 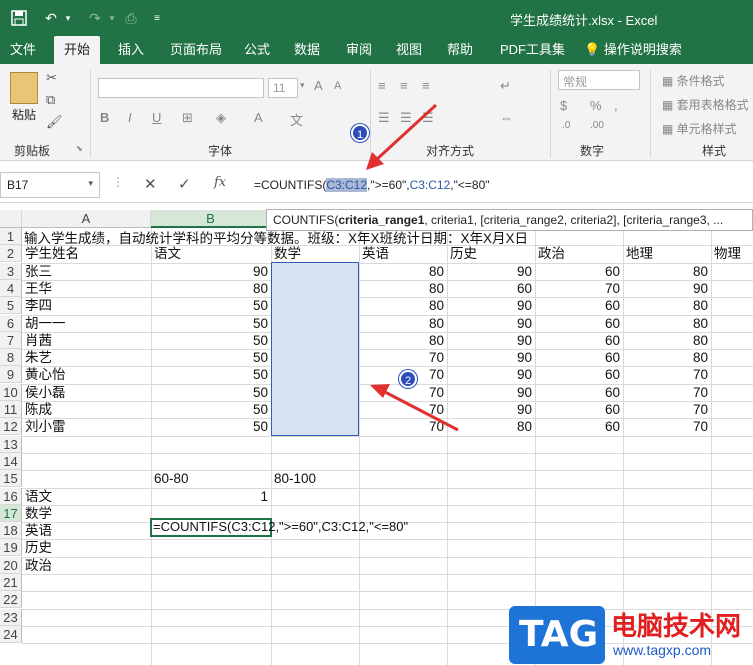 I want to click on student-name-cell: 朱艺, so click(x=86, y=357).